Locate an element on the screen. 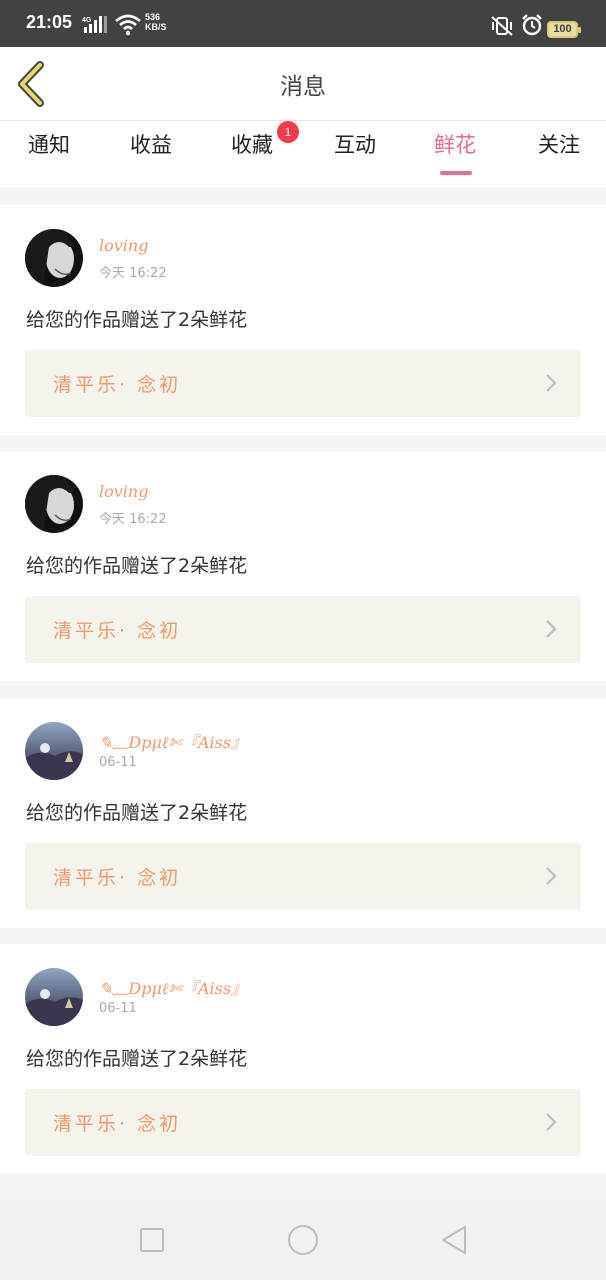  tab-earnings: 收益 is located at coordinates (151, 154).